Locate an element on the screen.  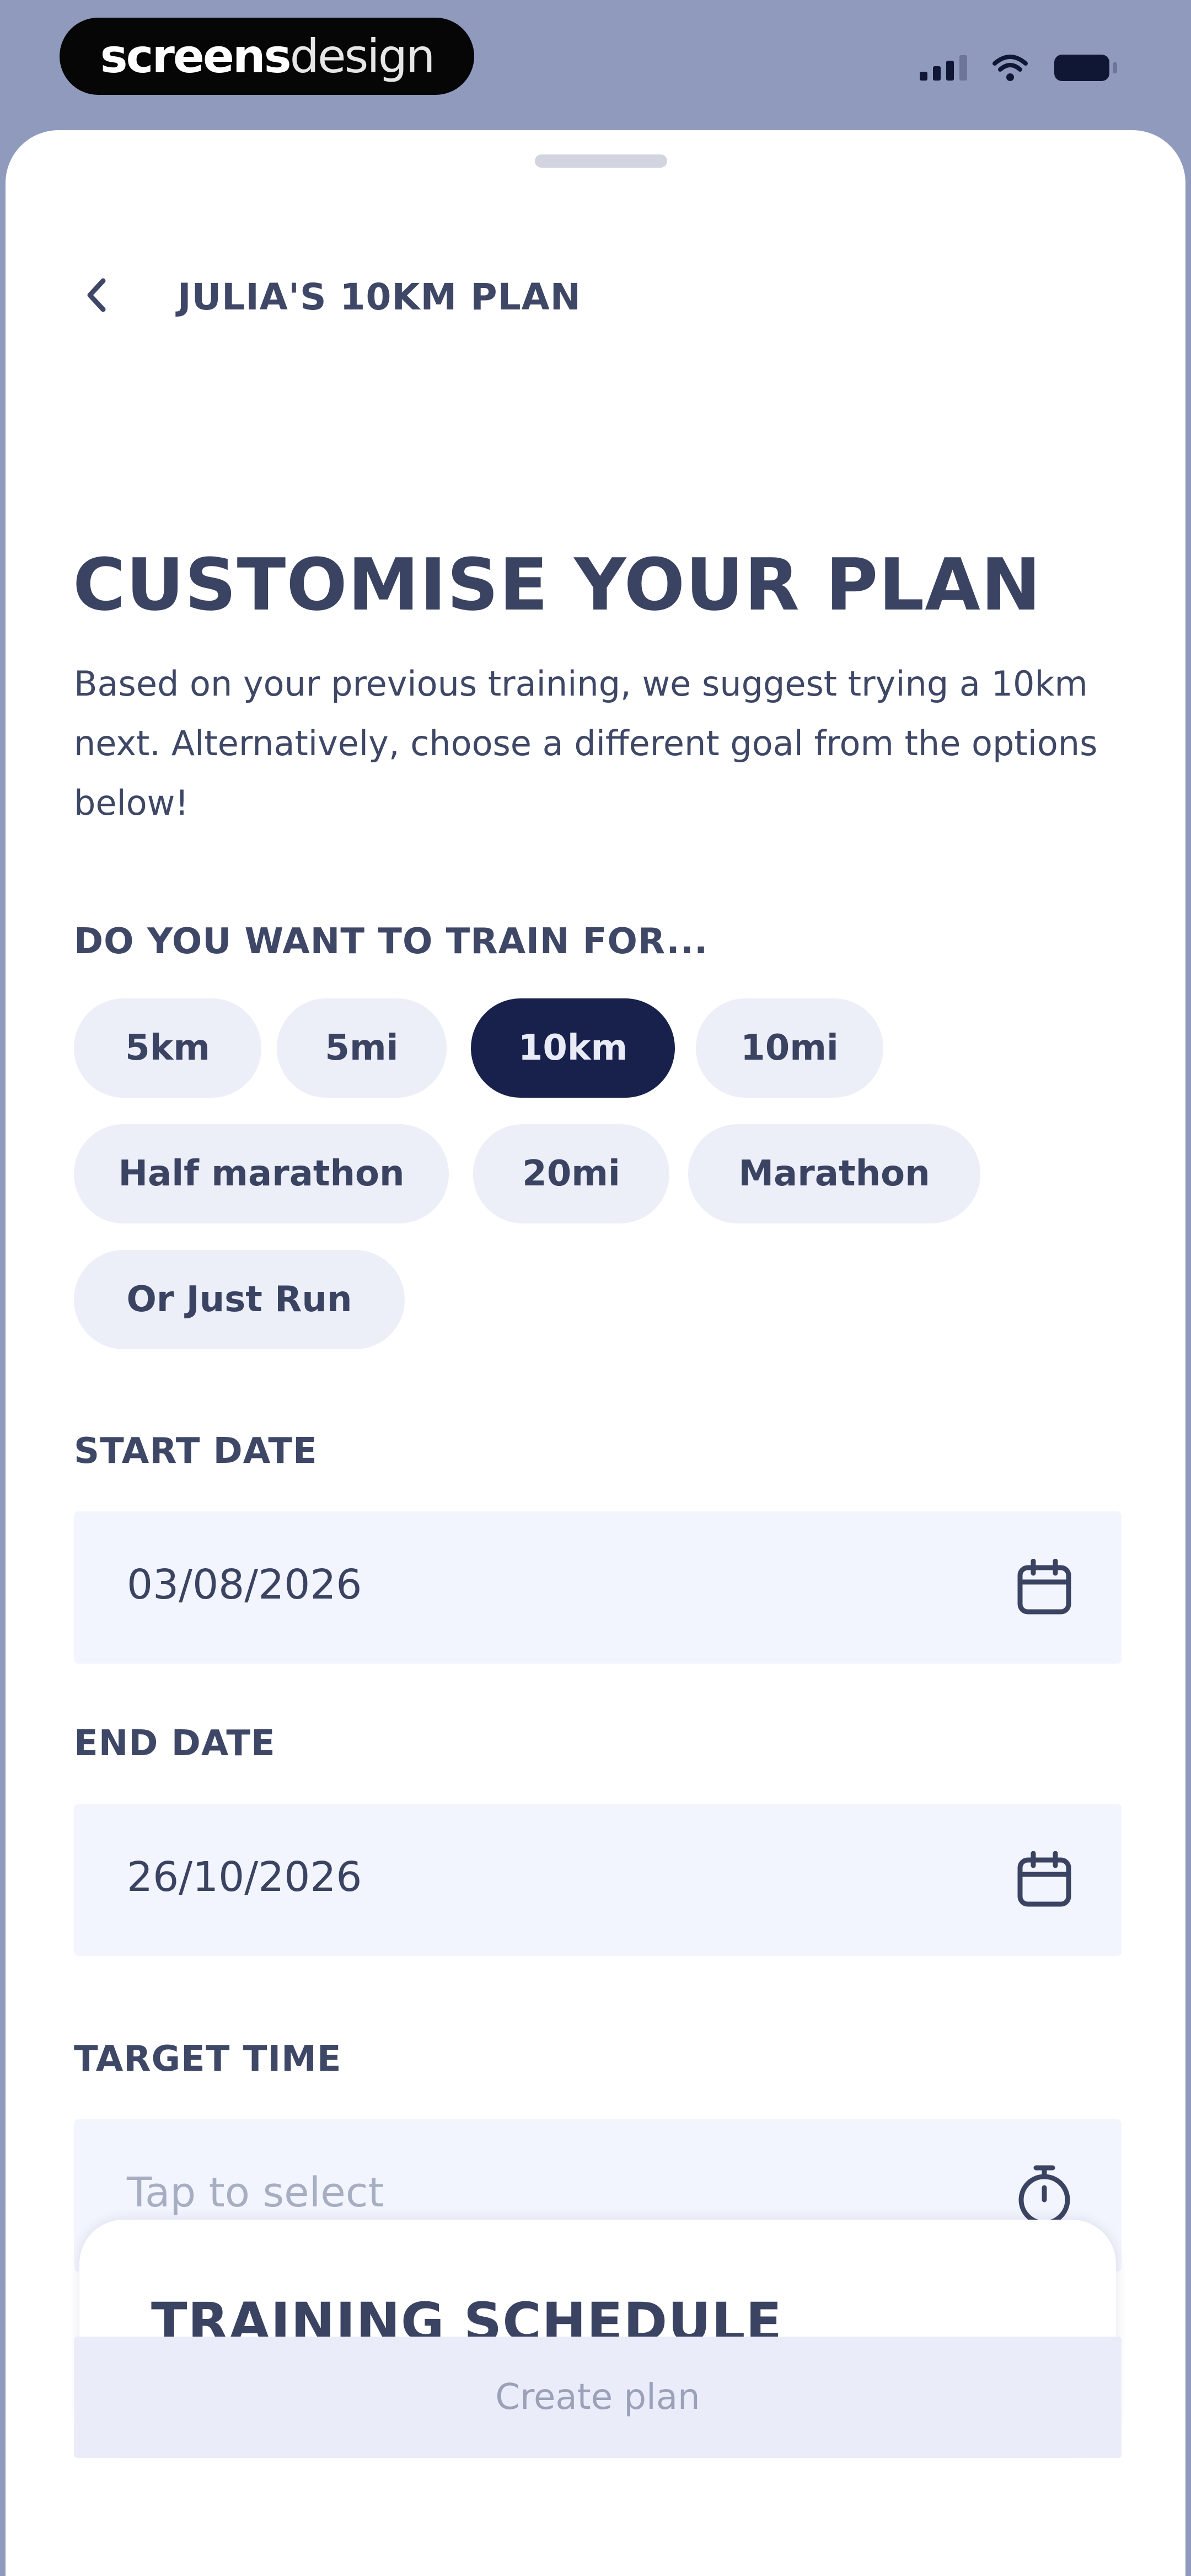
battery-icon is located at coordinates (1085, 68).